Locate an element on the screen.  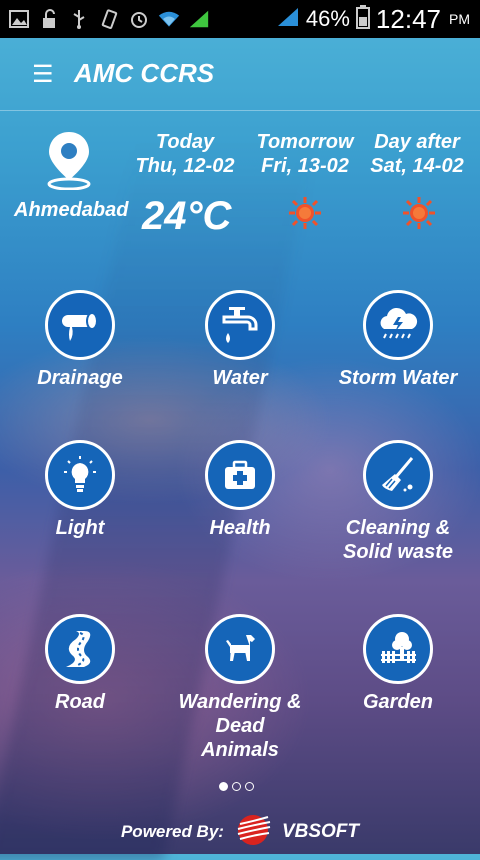
category-label: Cleaning & is located at coordinates (398, 528).